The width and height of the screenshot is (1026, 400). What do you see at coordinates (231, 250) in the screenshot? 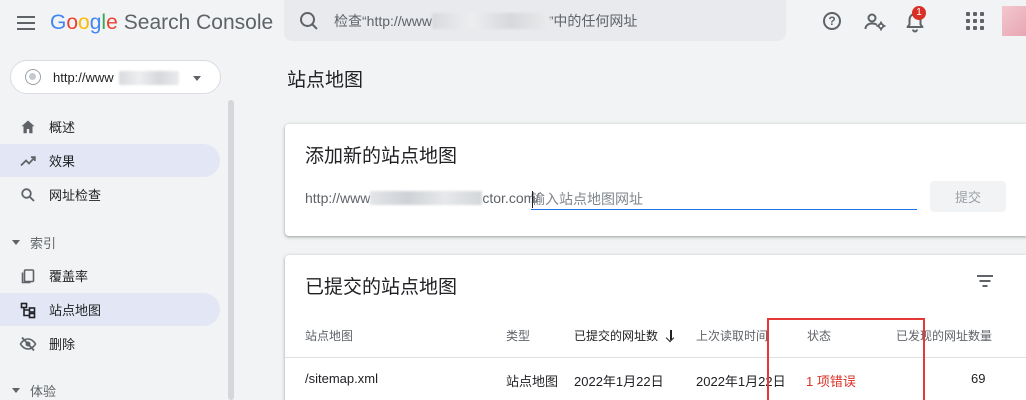
I see `sidebar-scrollbar` at bounding box center [231, 250].